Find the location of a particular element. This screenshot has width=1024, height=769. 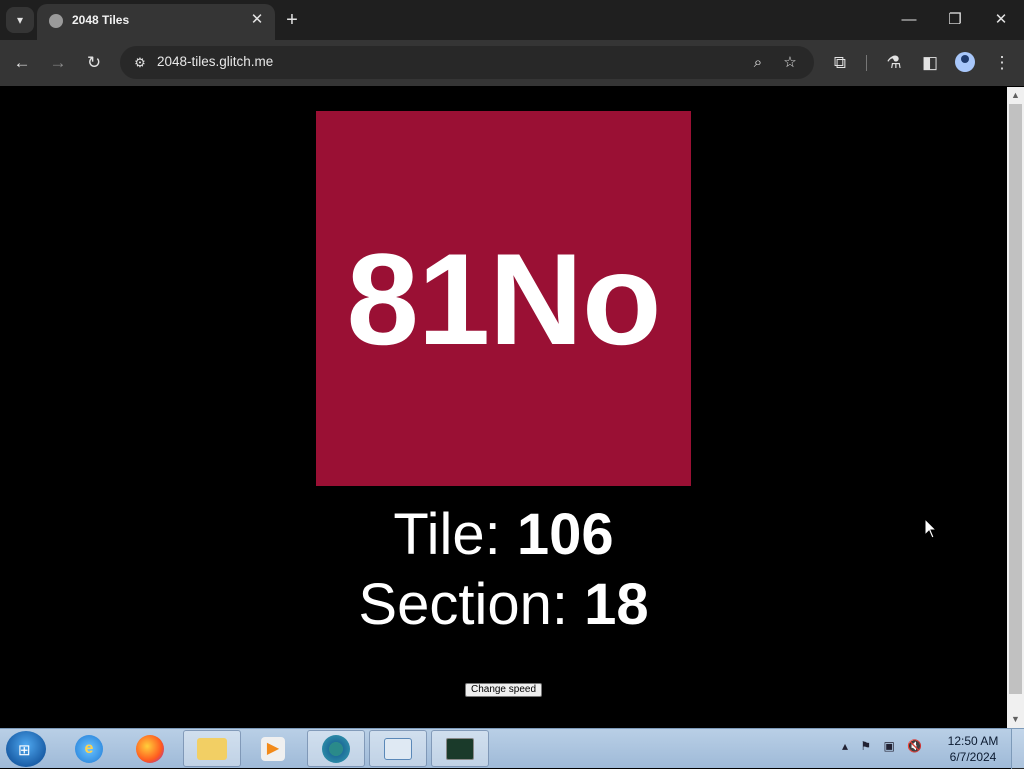

section-number: 18 is located at coordinates (616, 604).